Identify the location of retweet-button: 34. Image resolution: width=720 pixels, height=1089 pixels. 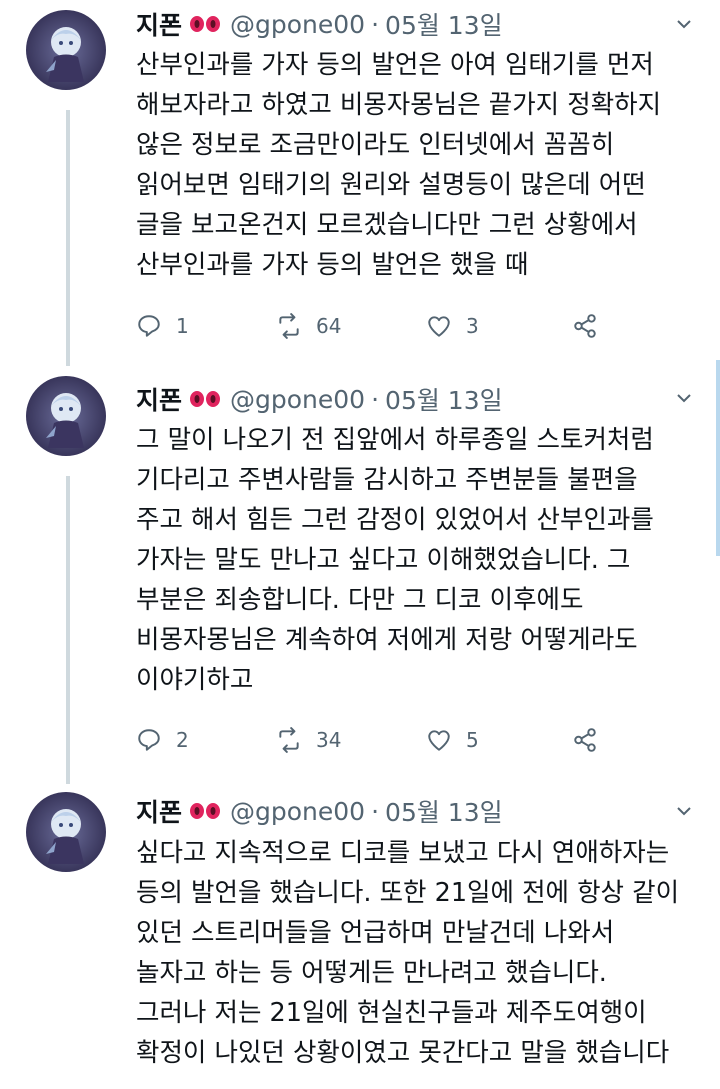
(308, 740).